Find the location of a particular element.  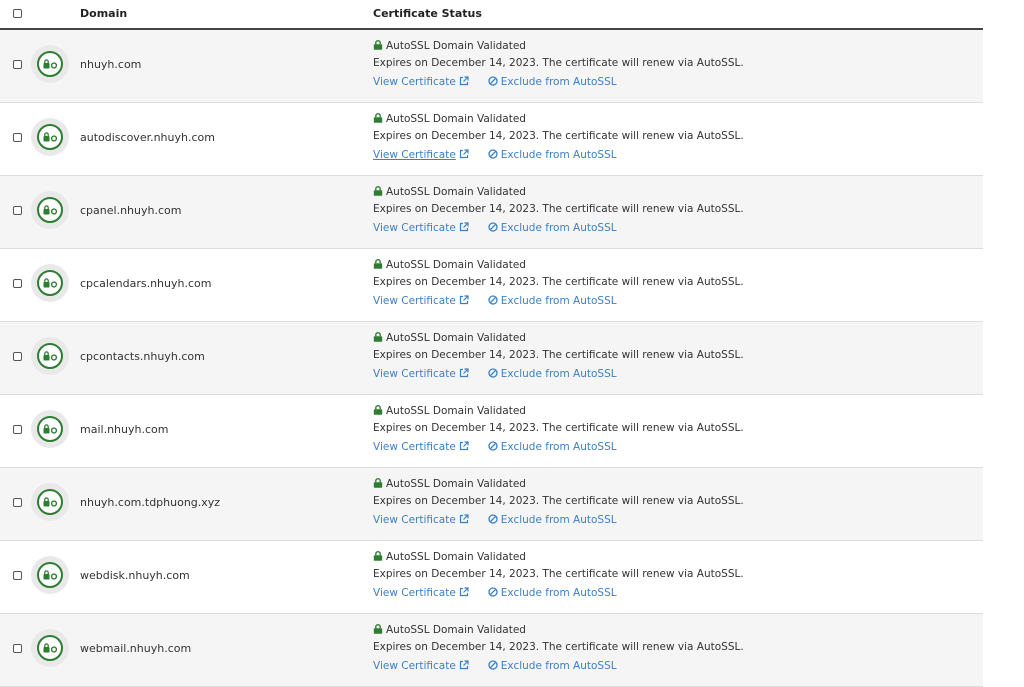

domain-name: webdisk.nhuyh.com is located at coordinates (135, 575).